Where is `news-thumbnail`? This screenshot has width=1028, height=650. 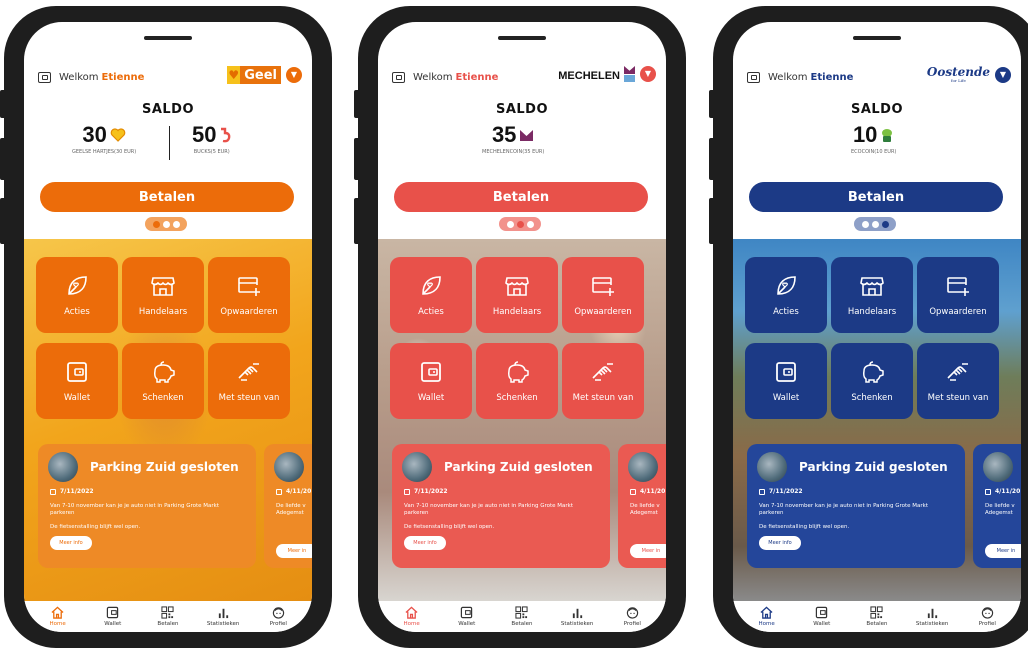
news-thumbnail is located at coordinates (998, 467).